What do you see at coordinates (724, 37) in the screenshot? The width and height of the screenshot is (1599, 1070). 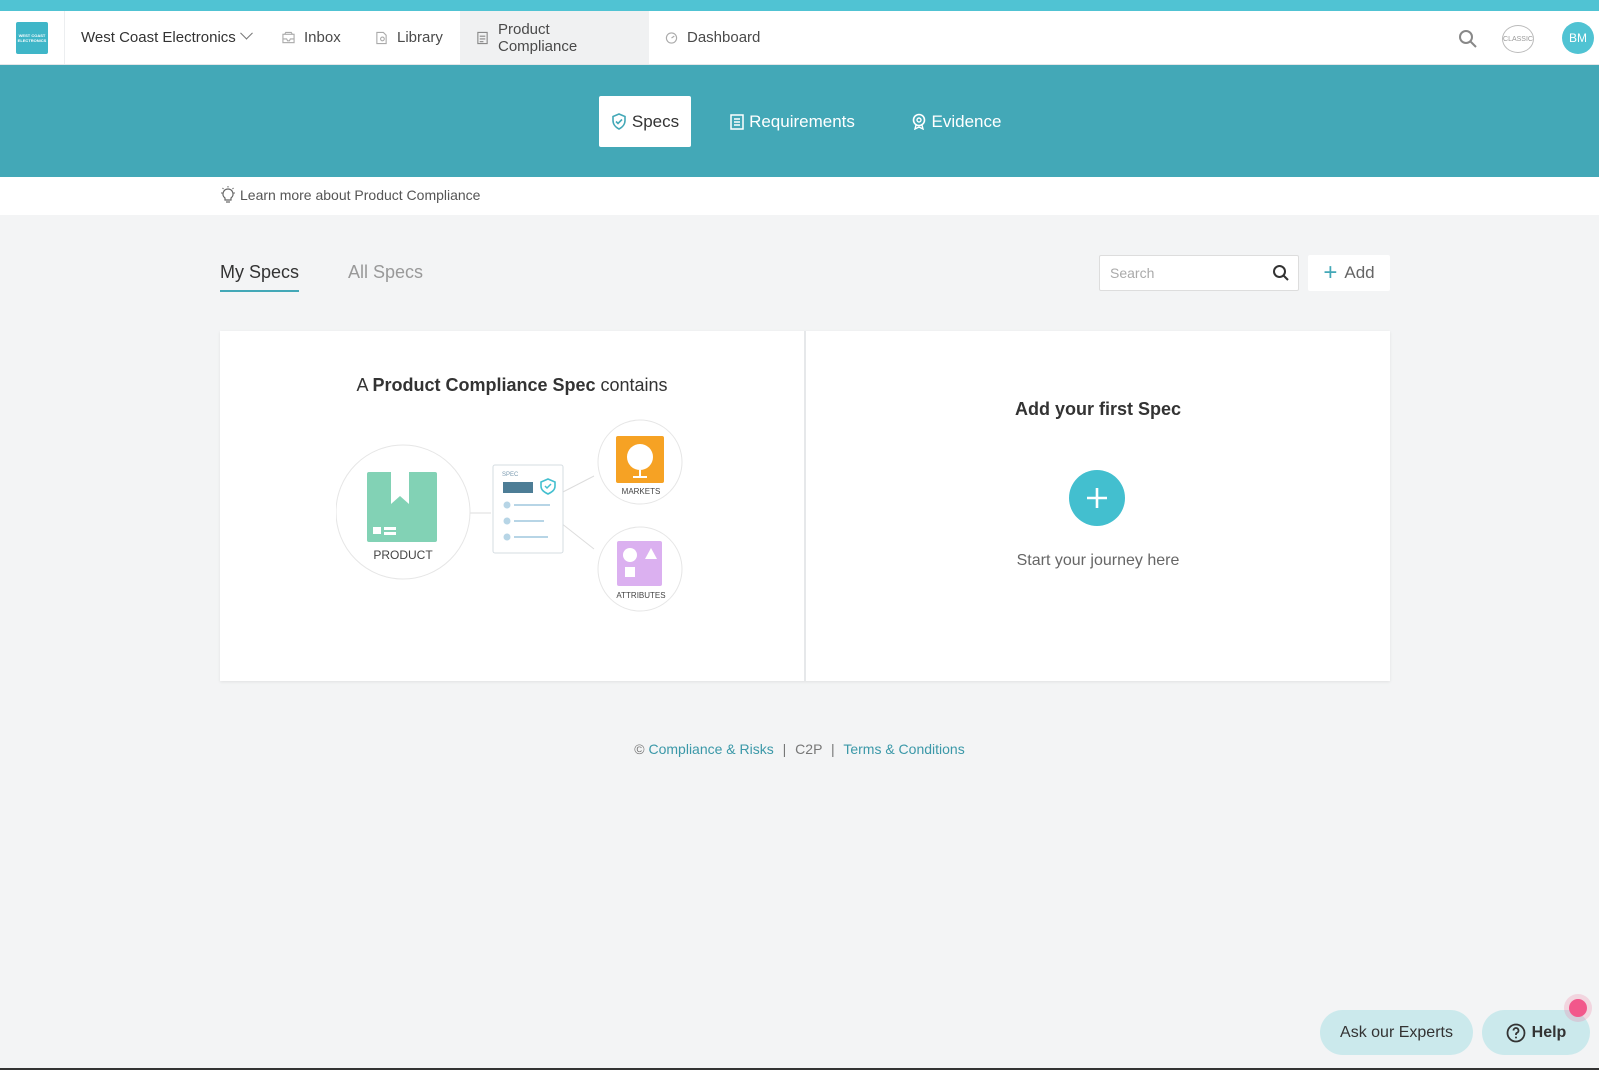 I see `nav-tab-label: Dashboard` at bounding box center [724, 37].